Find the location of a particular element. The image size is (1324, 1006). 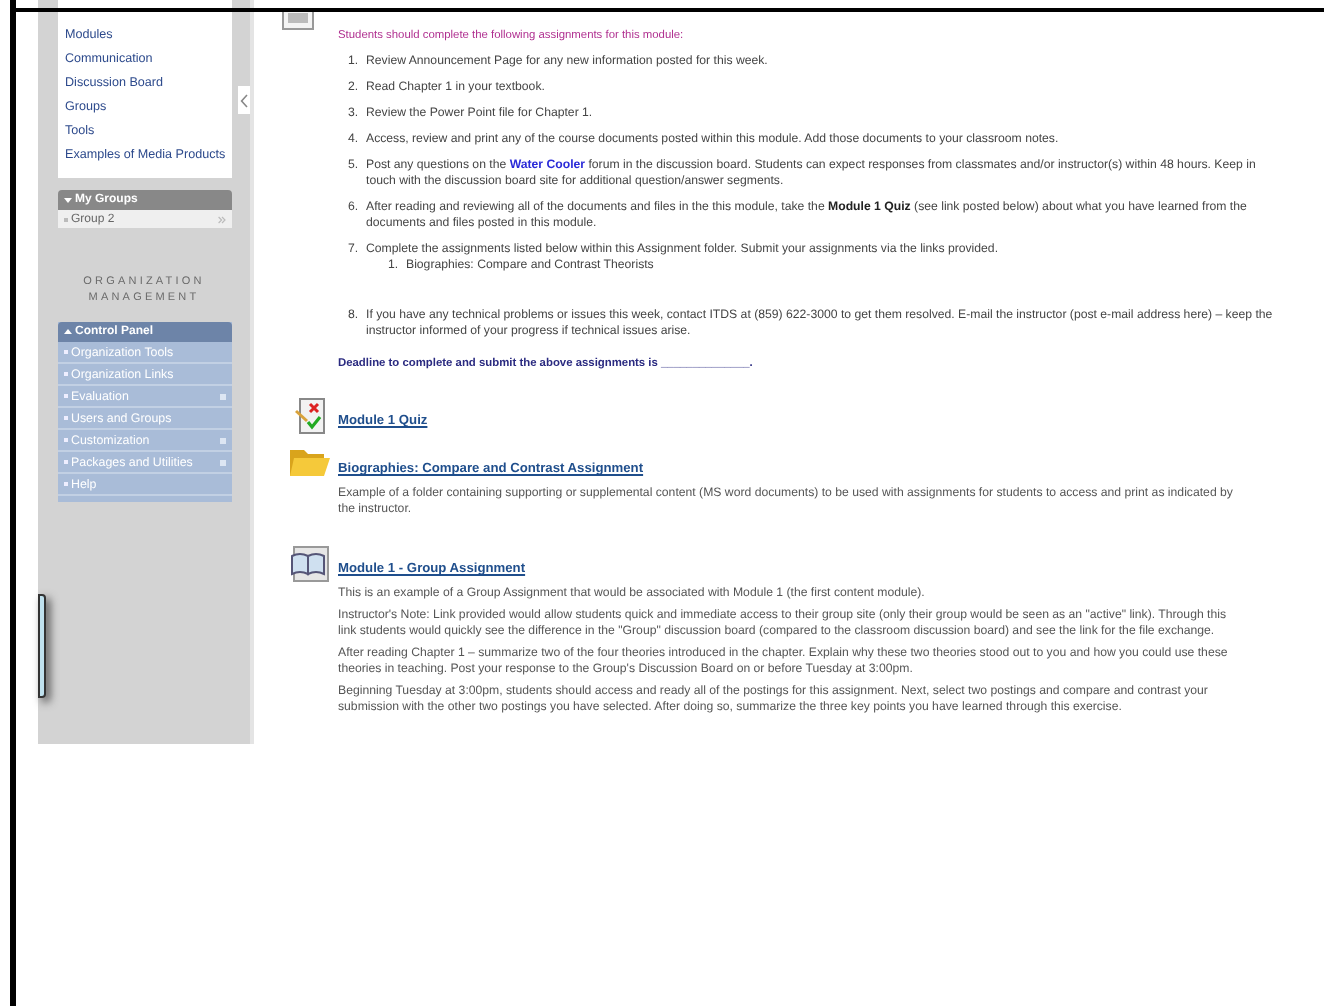

collapse-button is located at coordinates (244, 100).